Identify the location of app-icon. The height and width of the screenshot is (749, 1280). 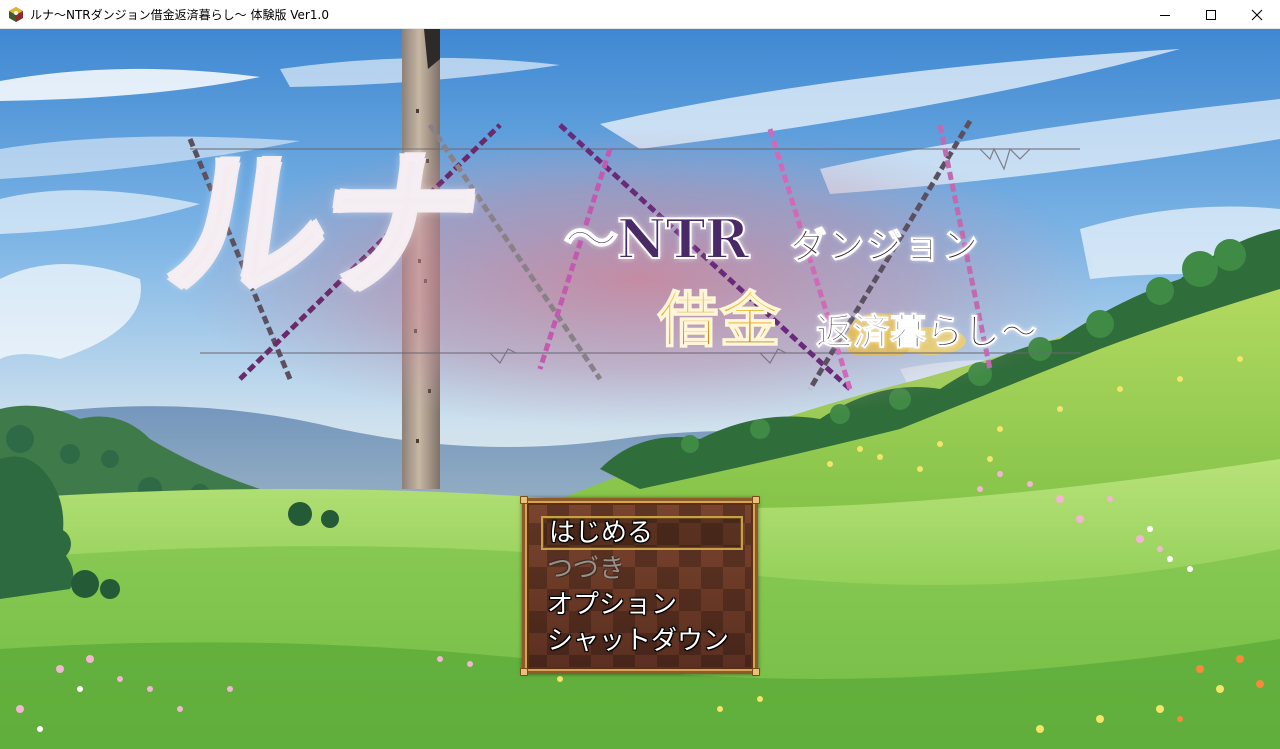
(16, 14).